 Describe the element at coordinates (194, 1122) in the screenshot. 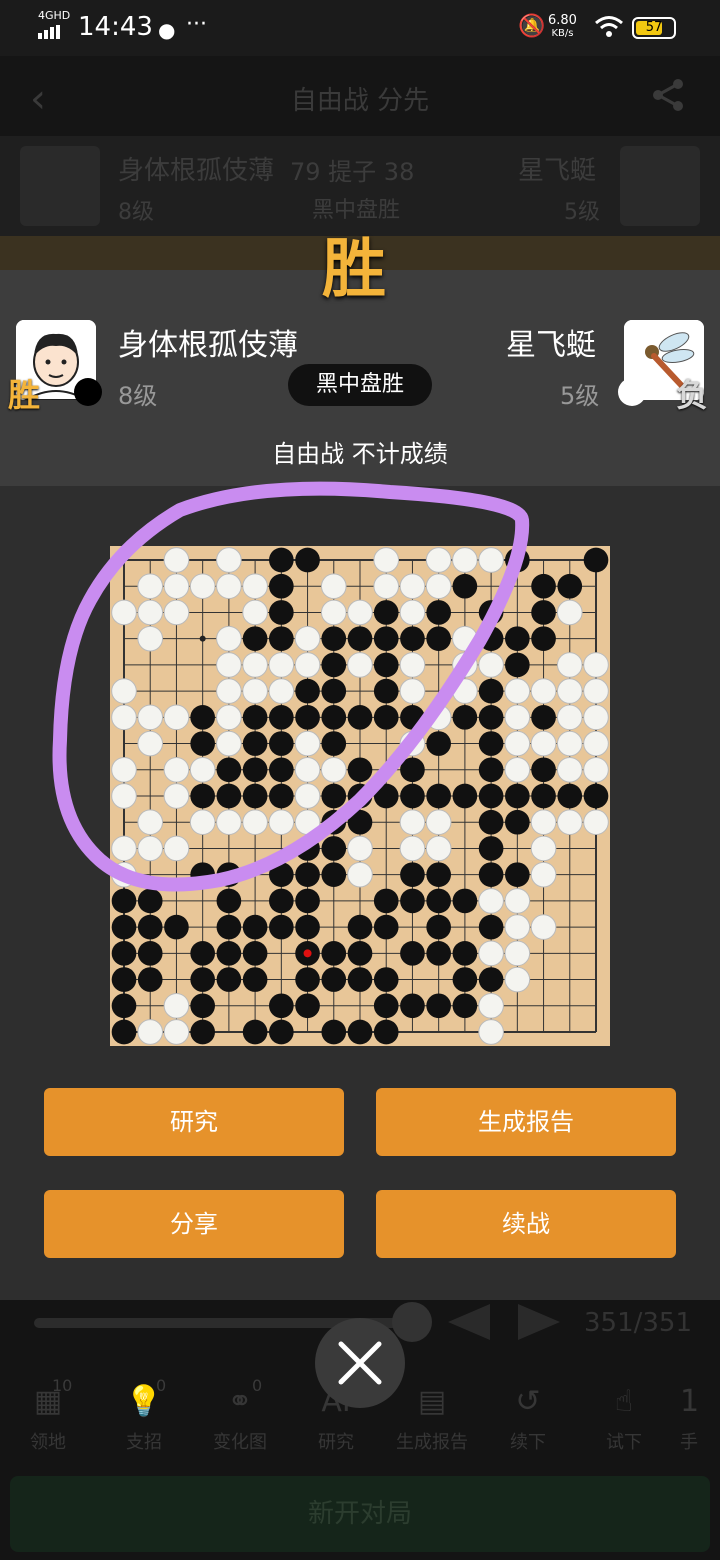

I see `study-button: 研究` at that location.